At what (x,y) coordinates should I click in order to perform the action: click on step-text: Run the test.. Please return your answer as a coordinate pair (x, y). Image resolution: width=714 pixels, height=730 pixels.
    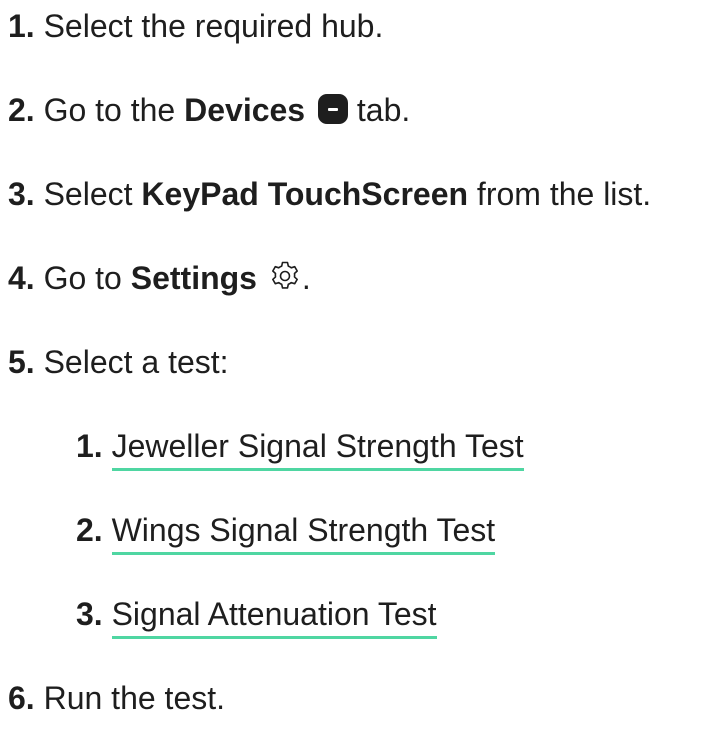
    Looking at the image, I should click on (134, 698).